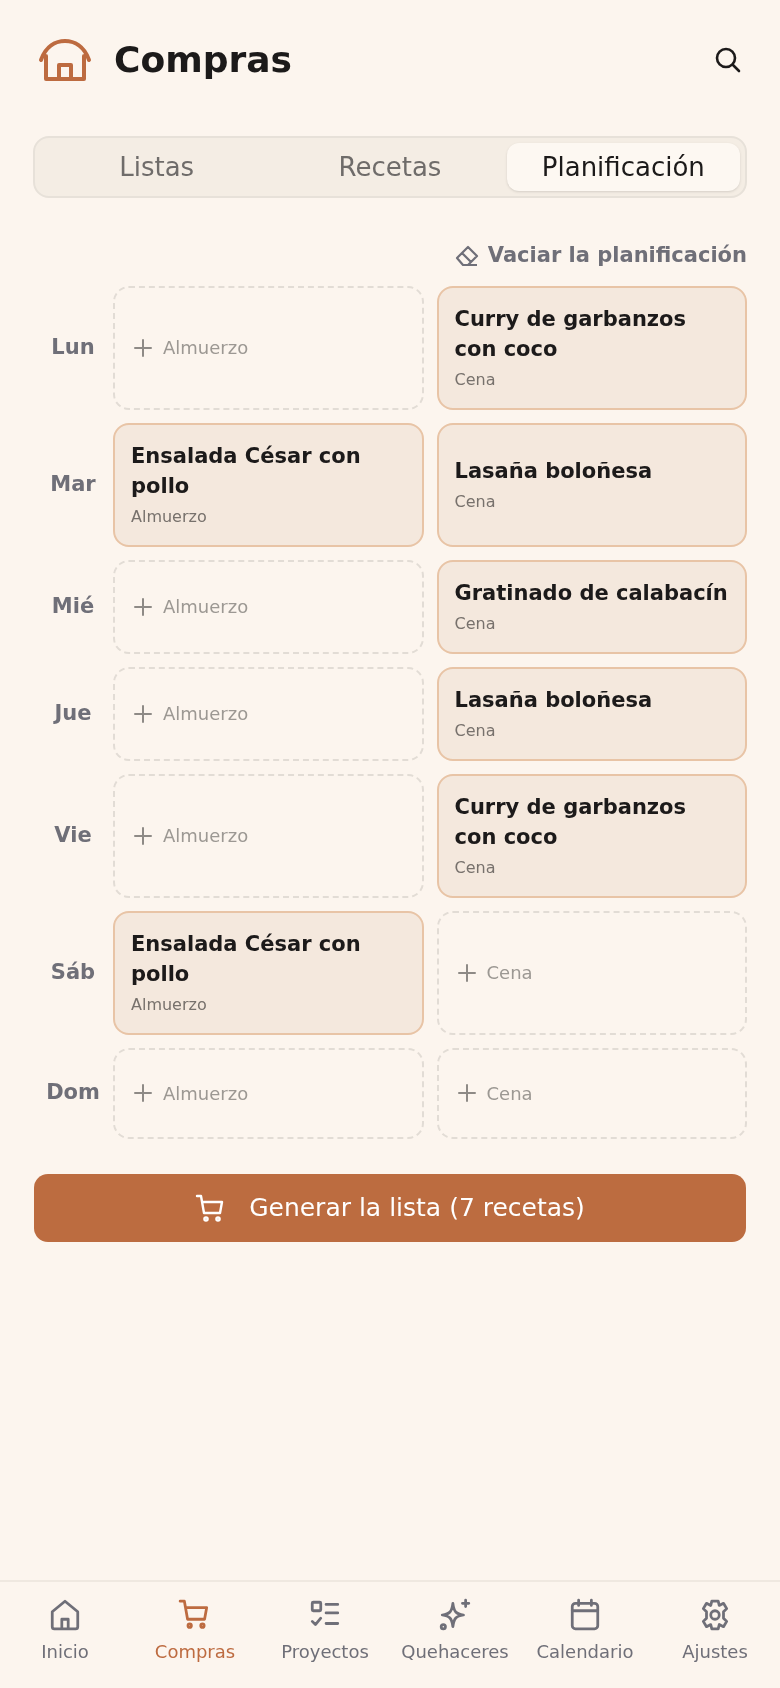 This screenshot has width=780, height=1688. Describe the element at coordinates (73, 972) in the screenshot. I see `day-label: Sáb` at that location.